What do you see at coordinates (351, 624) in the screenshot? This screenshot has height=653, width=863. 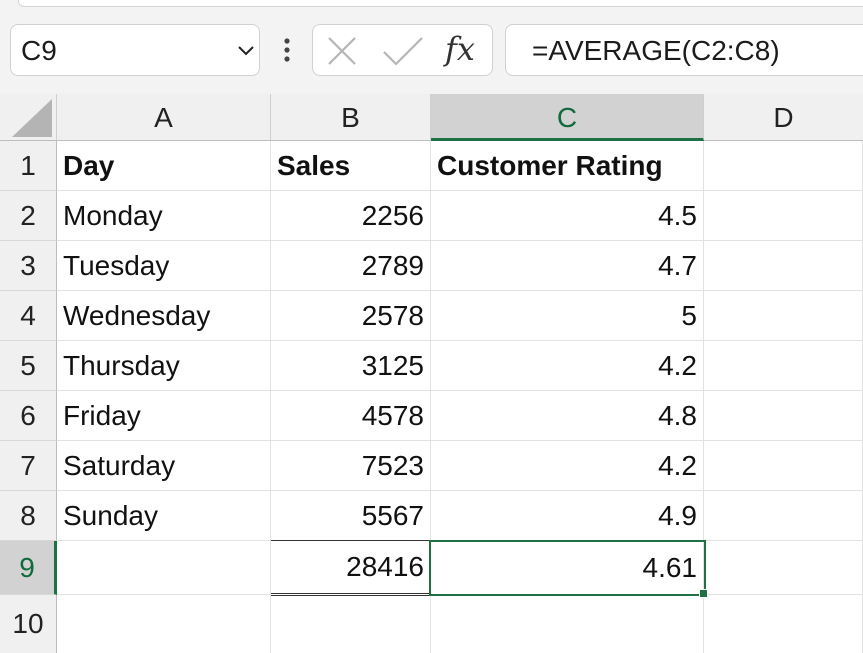 I see `cell-b10` at bounding box center [351, 624].